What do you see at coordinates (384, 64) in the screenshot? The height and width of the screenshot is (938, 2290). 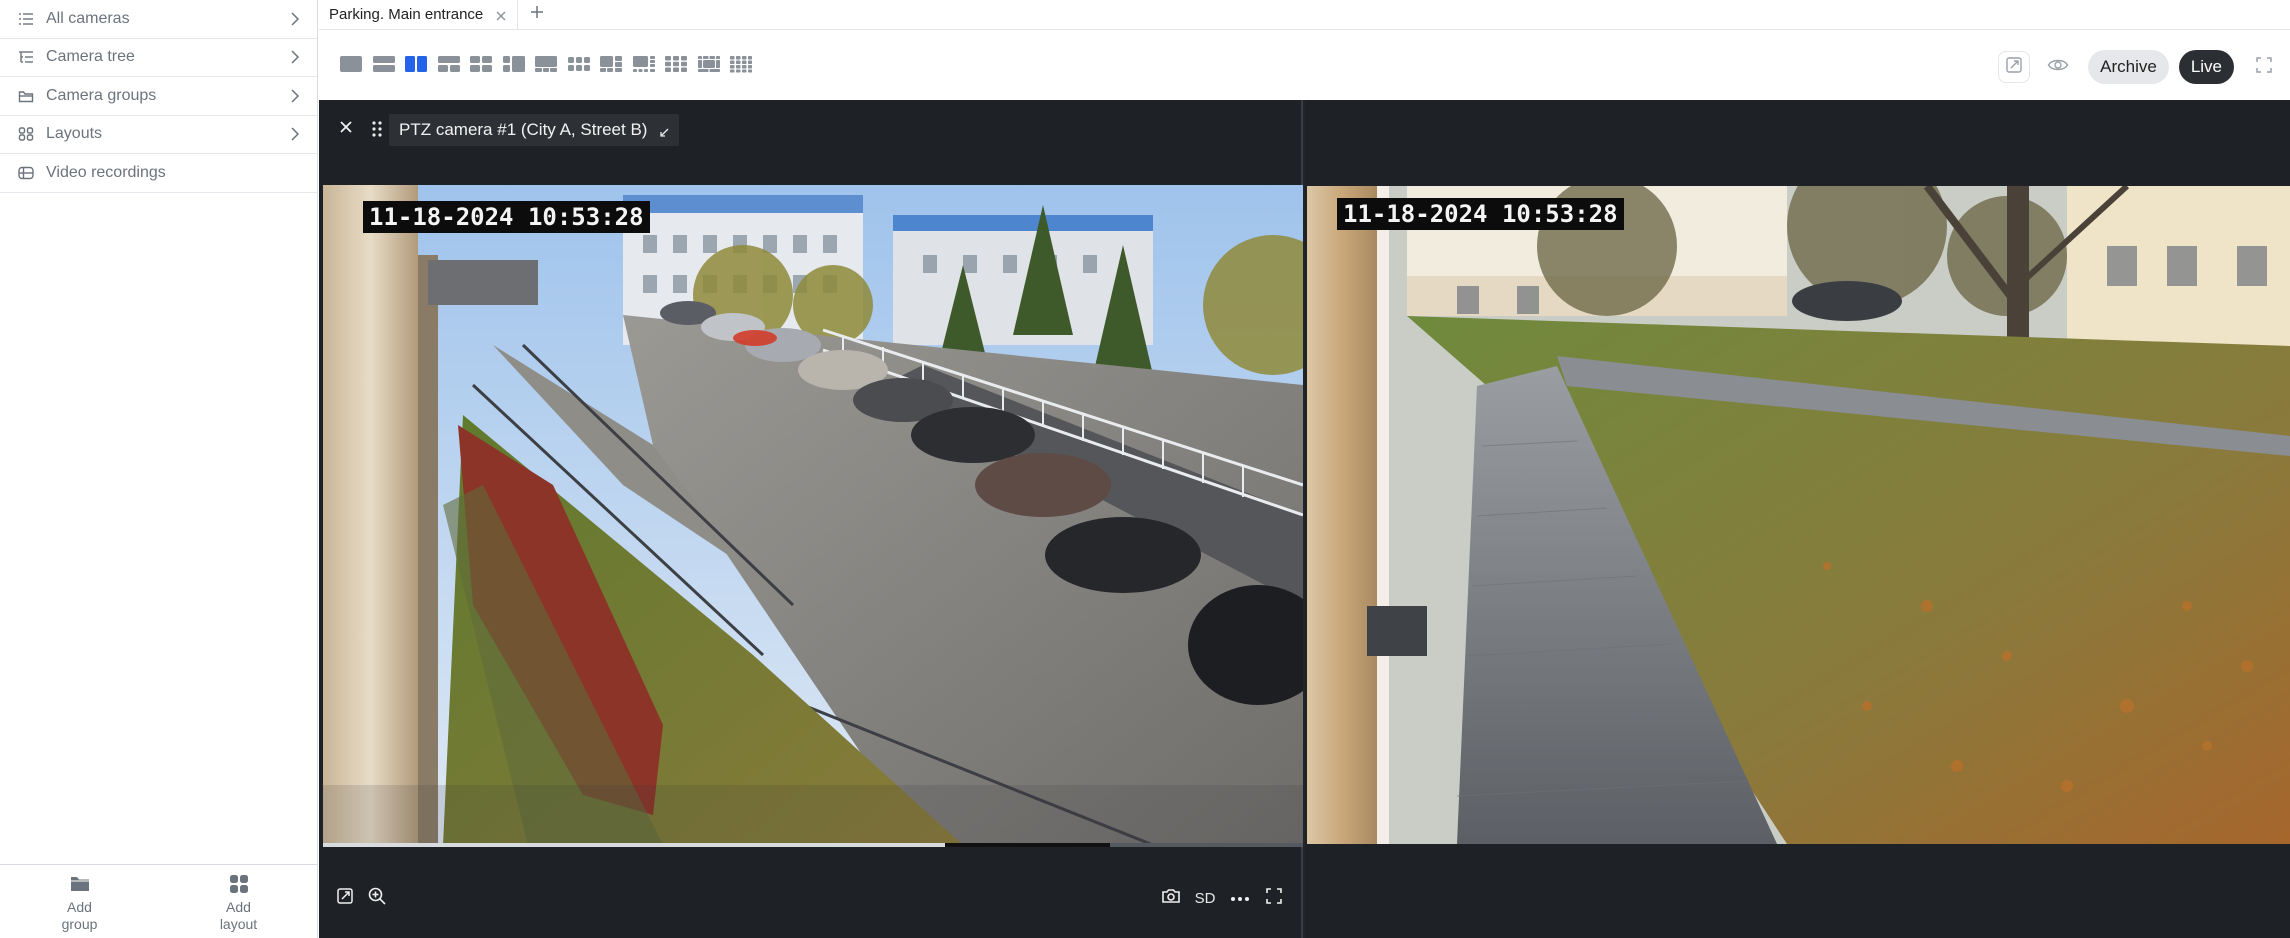 I see `layout-2-rows-icon` at bounding box center [384, 64].